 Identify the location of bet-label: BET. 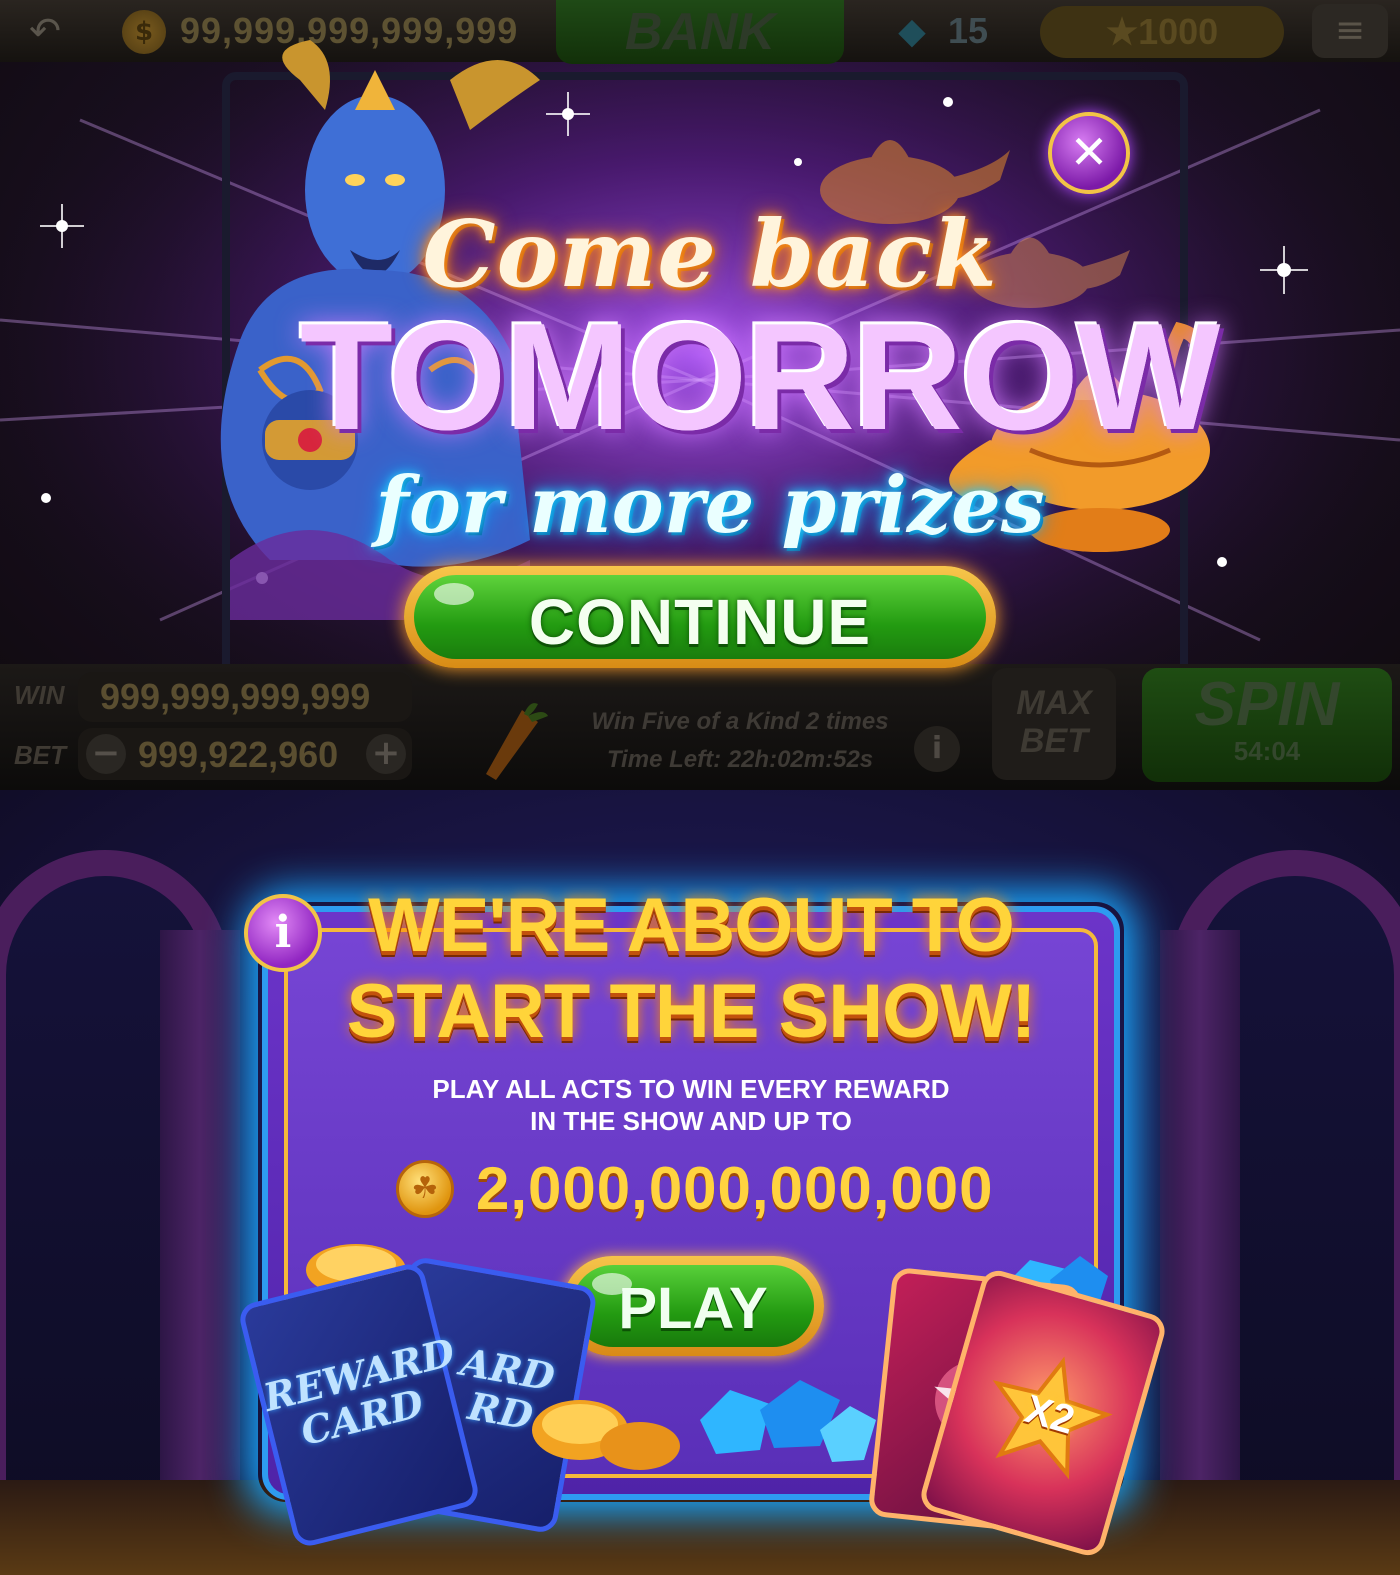
(40, 755).